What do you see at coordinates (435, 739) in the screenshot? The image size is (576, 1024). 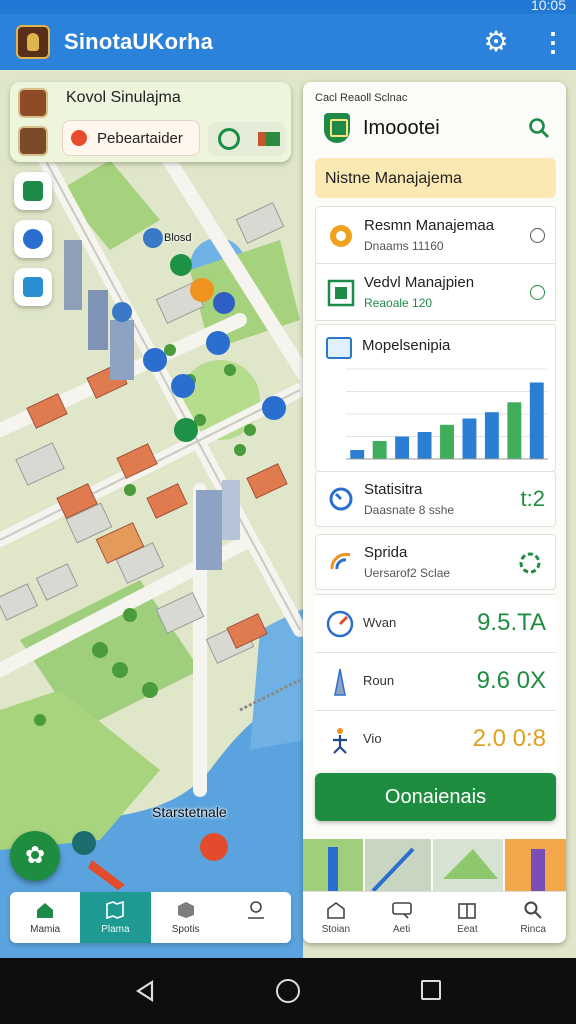 I see `metric-row: Vio 2.0 0:8` at bounding box center [435, 739].